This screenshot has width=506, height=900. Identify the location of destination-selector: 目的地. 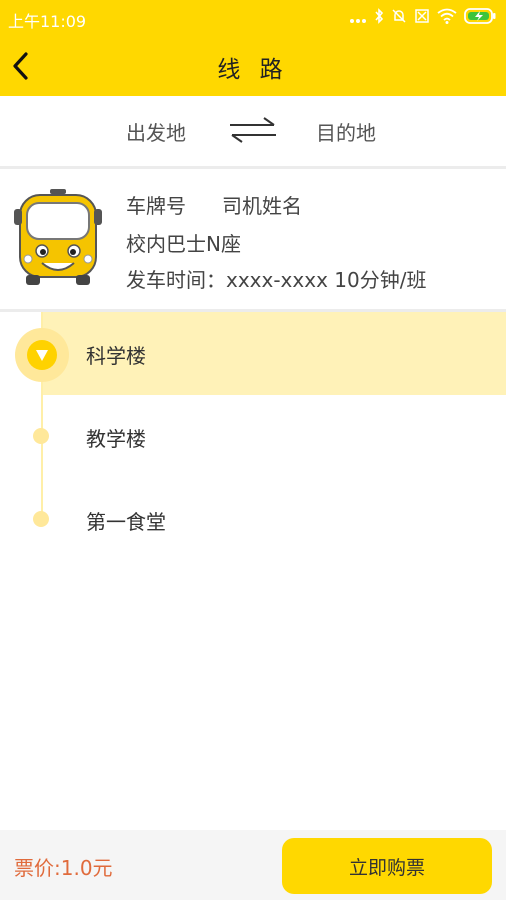
(346, 131).